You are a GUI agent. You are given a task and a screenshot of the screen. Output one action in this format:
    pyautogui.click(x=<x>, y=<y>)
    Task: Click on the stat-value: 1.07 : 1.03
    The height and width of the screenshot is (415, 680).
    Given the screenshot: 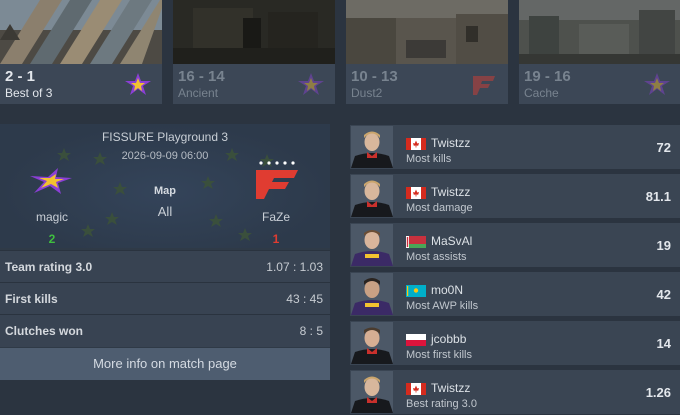 What is the action you would take?
    pyautogui.click(x=294, y=267)
    